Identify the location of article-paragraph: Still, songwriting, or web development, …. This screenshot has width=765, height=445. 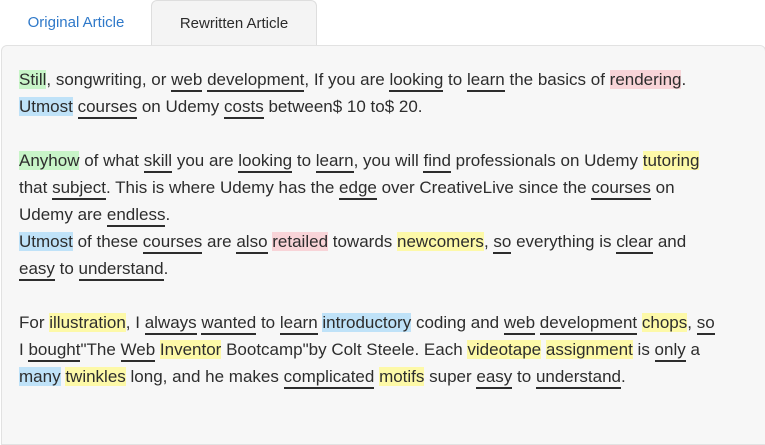
(369, 93).